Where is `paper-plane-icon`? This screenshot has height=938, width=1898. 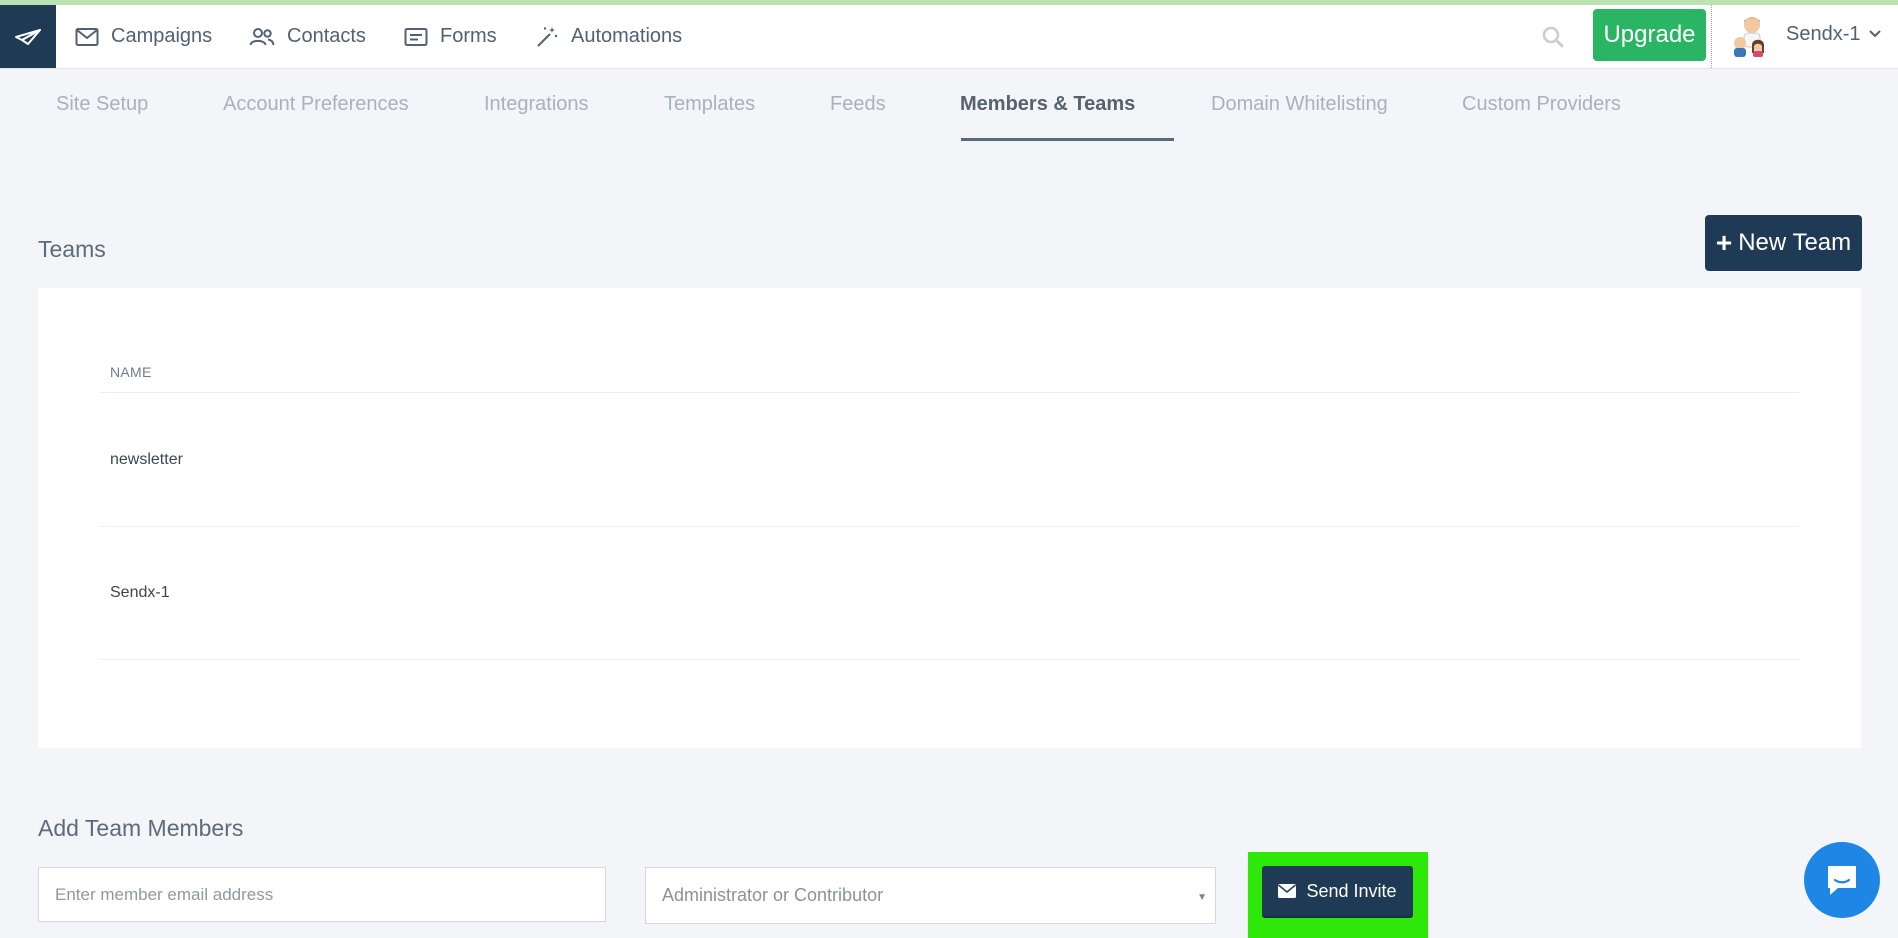
paper-plane-icon is located at coordinates (28, 36).